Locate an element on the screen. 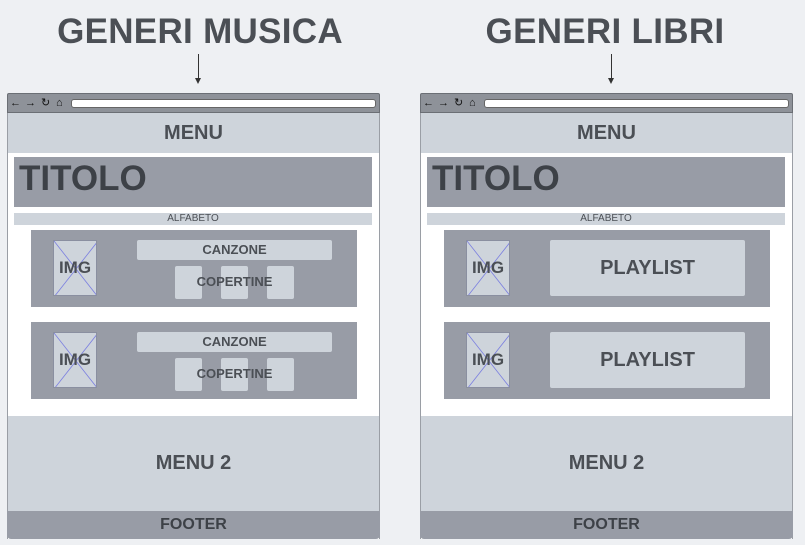 The image size is (805, 545). panel-heading-music: GENERI MUSICA is located at coordinates (200, 31).